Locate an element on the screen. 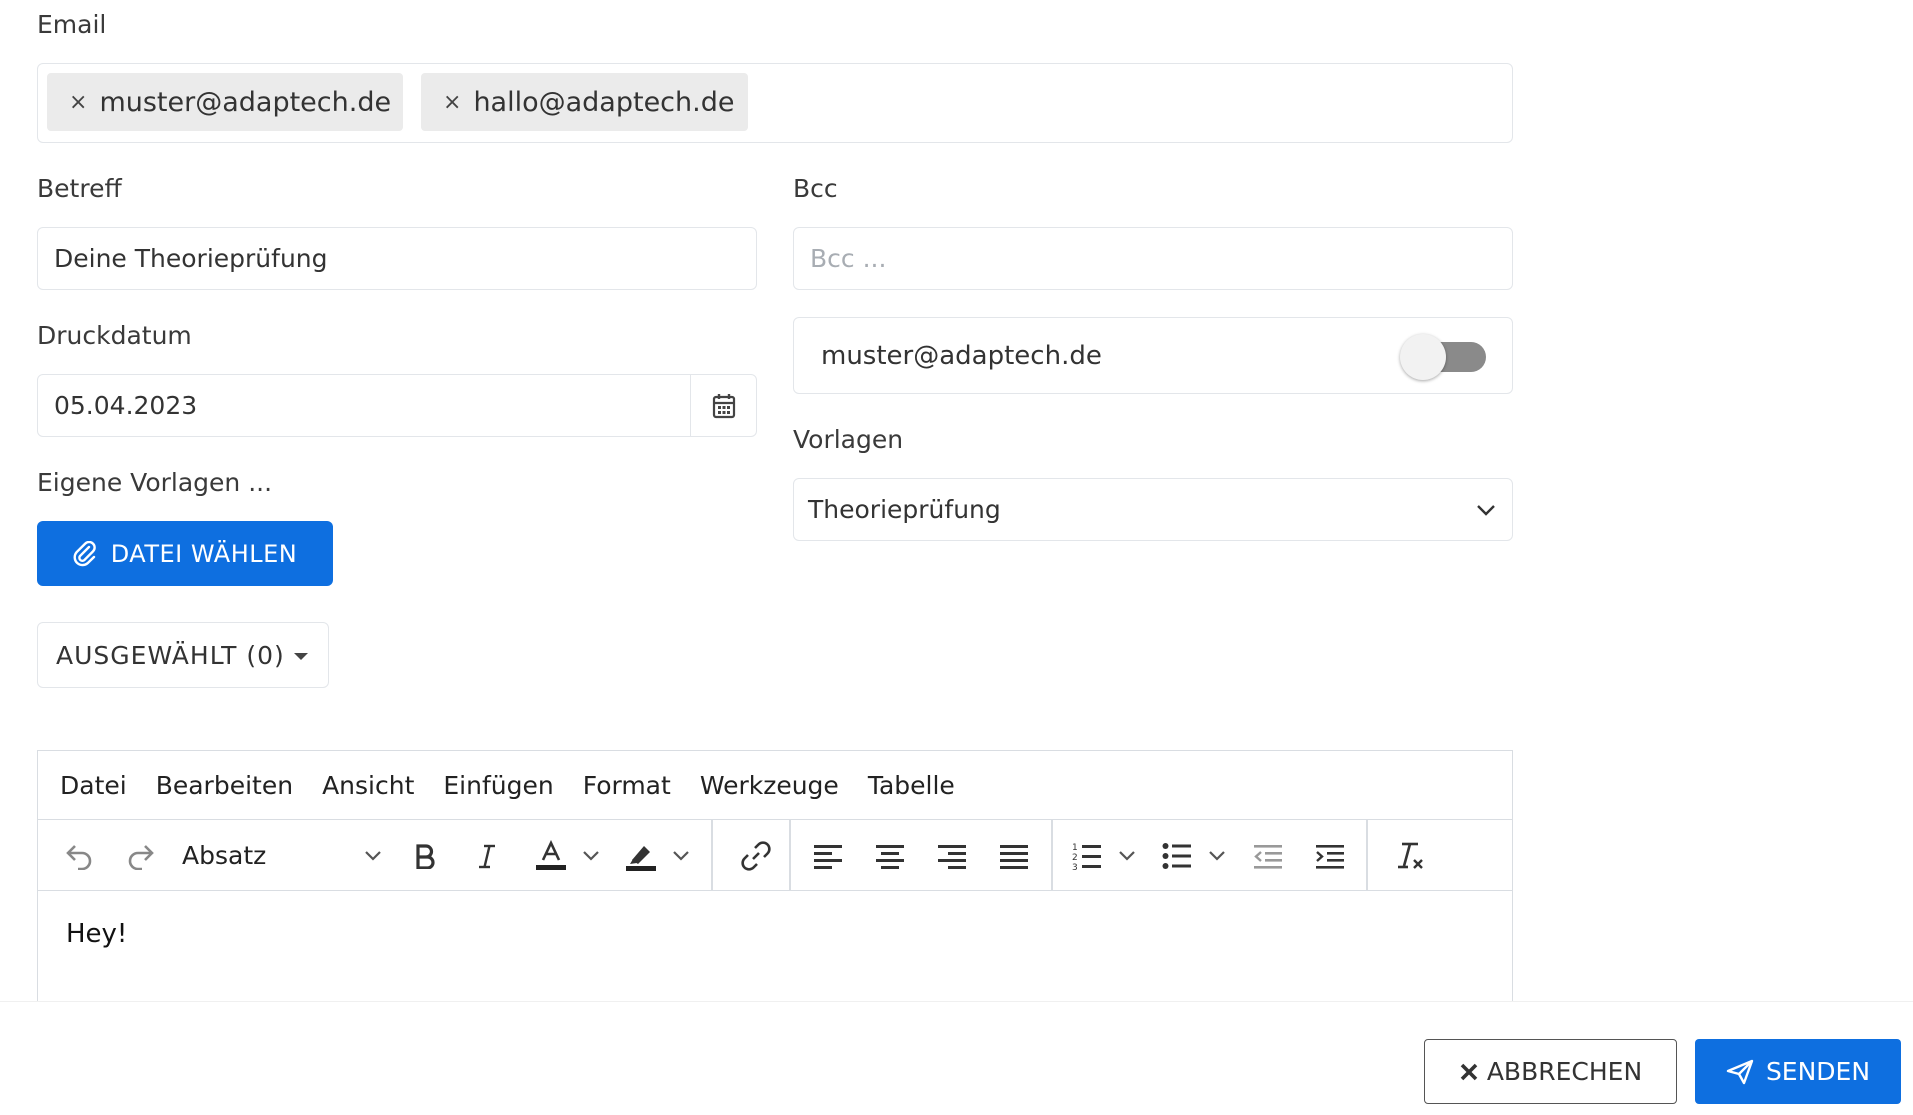 The image size is (1913, 1115). toggle-knob is located at coordinates (1423, 357).